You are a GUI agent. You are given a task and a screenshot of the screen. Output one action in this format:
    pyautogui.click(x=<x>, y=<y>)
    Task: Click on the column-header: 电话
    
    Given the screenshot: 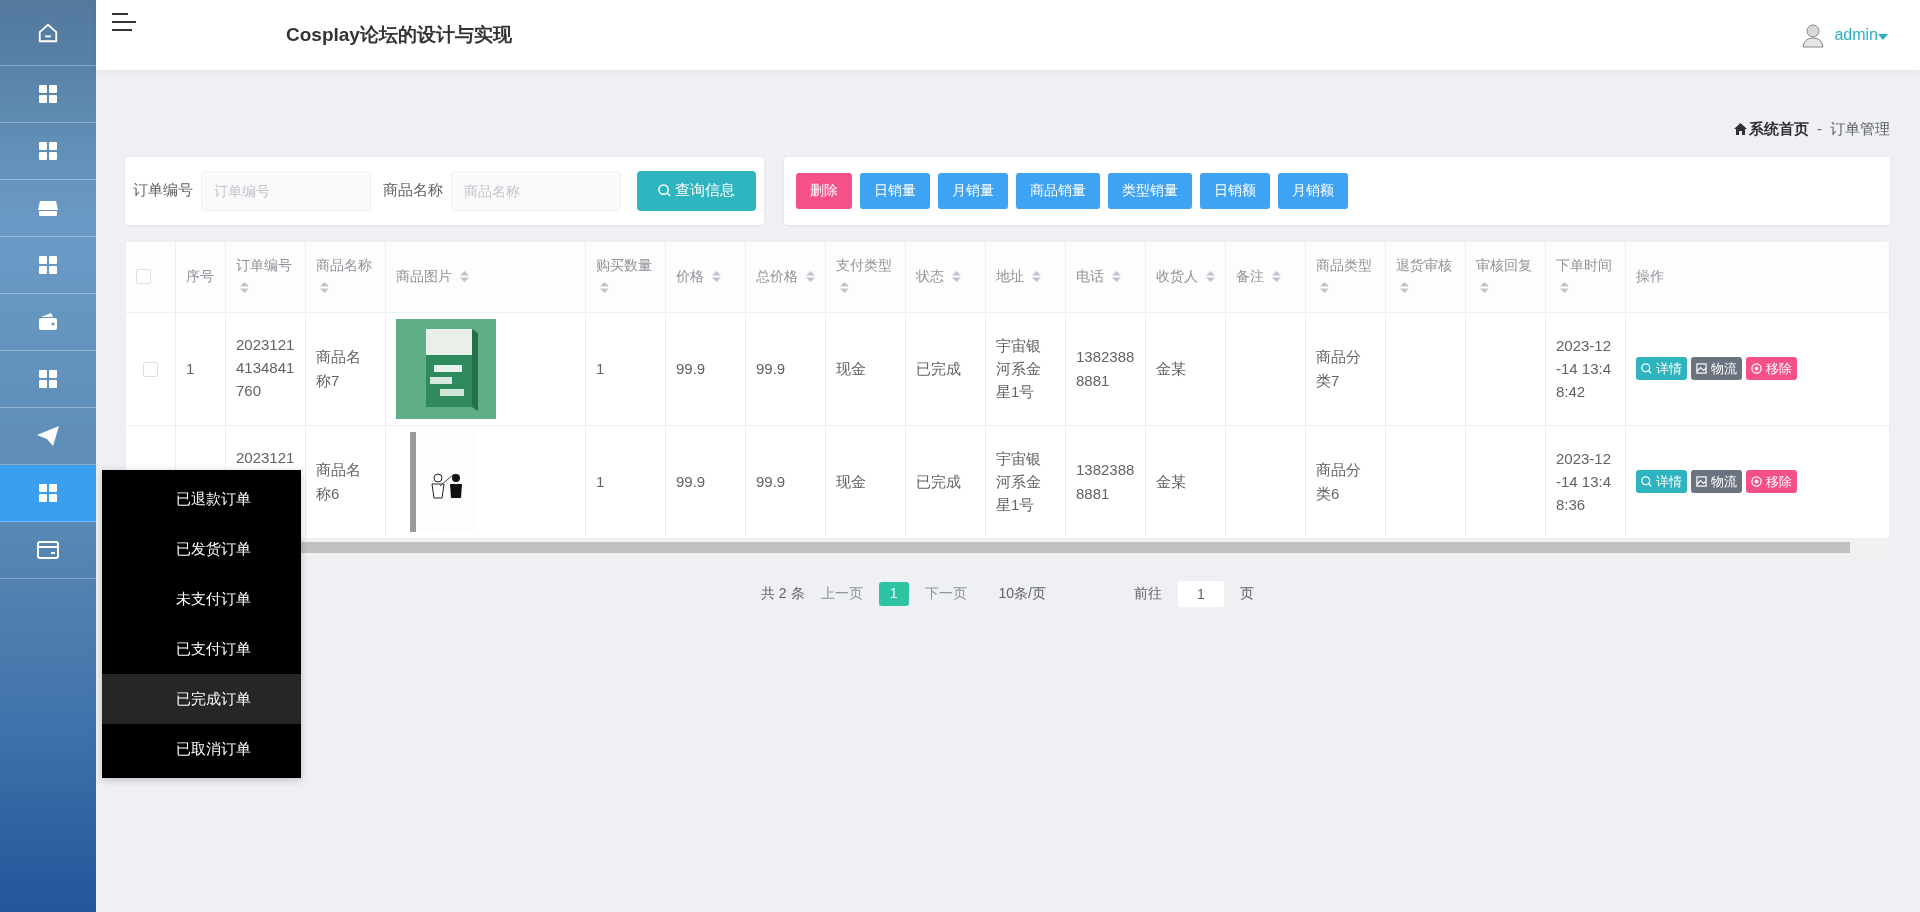 What is the action you would take?
    pyautogui.click(x=1090, y=275)
    